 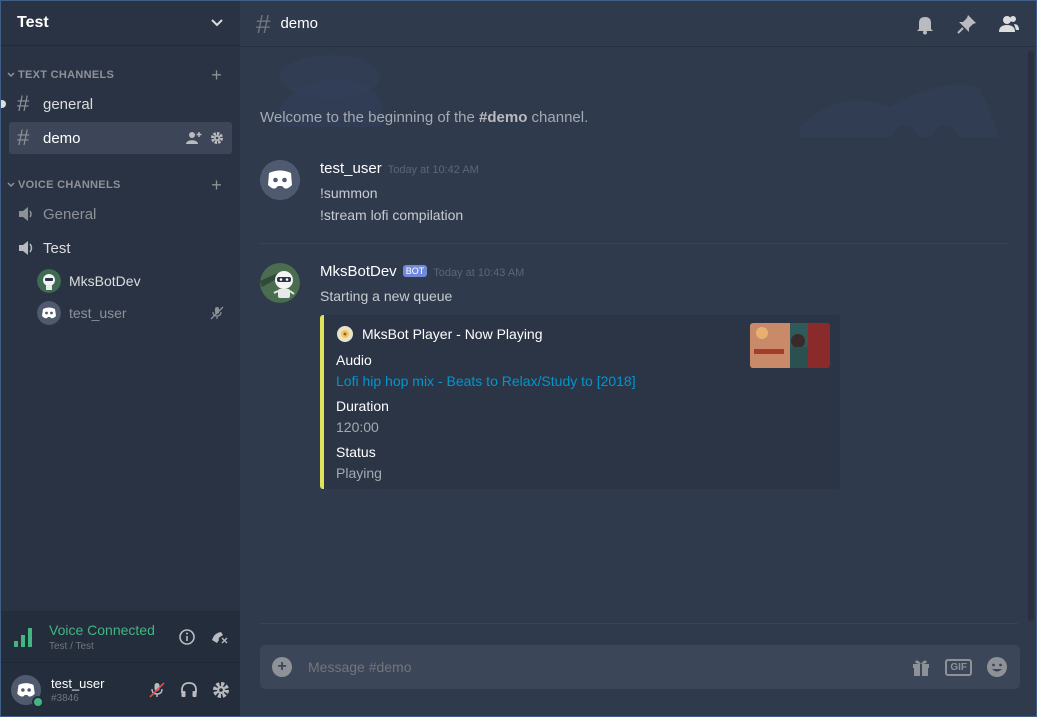 What do you see at coordinates (639, 623) in the screenshot?
I see `composer-divider` at bounding box center [639, 623].